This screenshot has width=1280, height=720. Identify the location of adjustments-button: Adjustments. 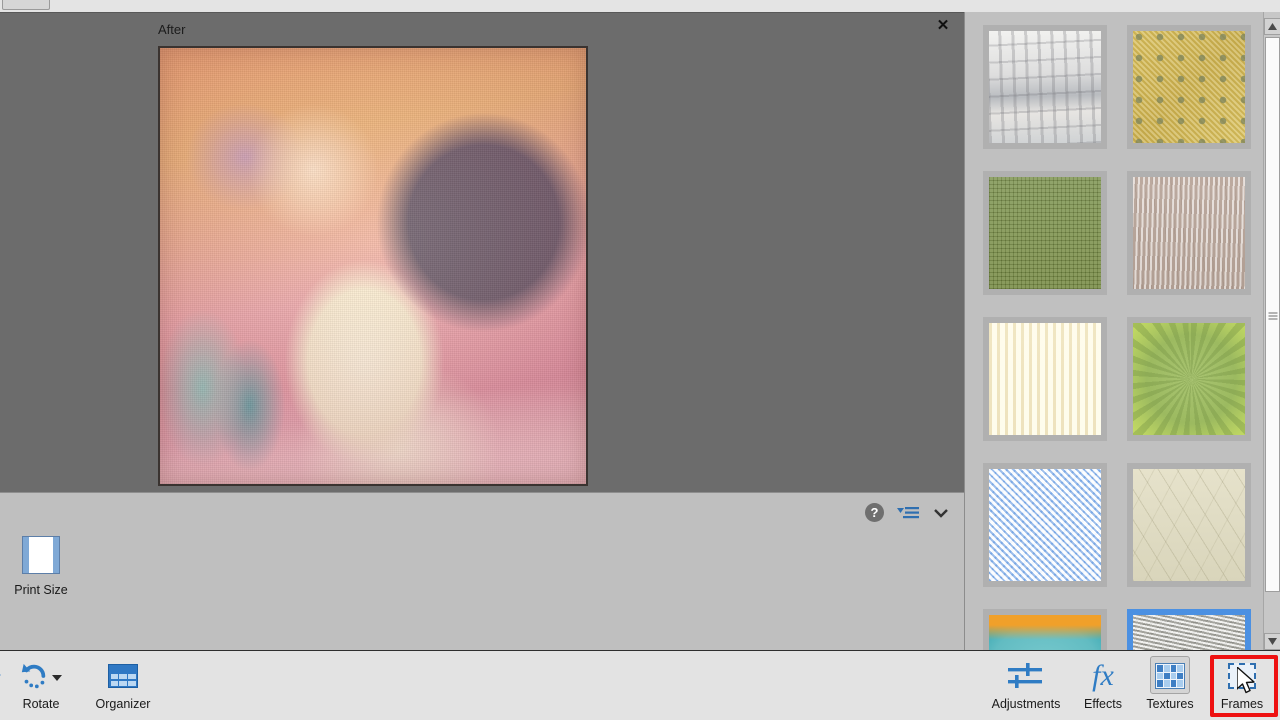
(1026, 685).